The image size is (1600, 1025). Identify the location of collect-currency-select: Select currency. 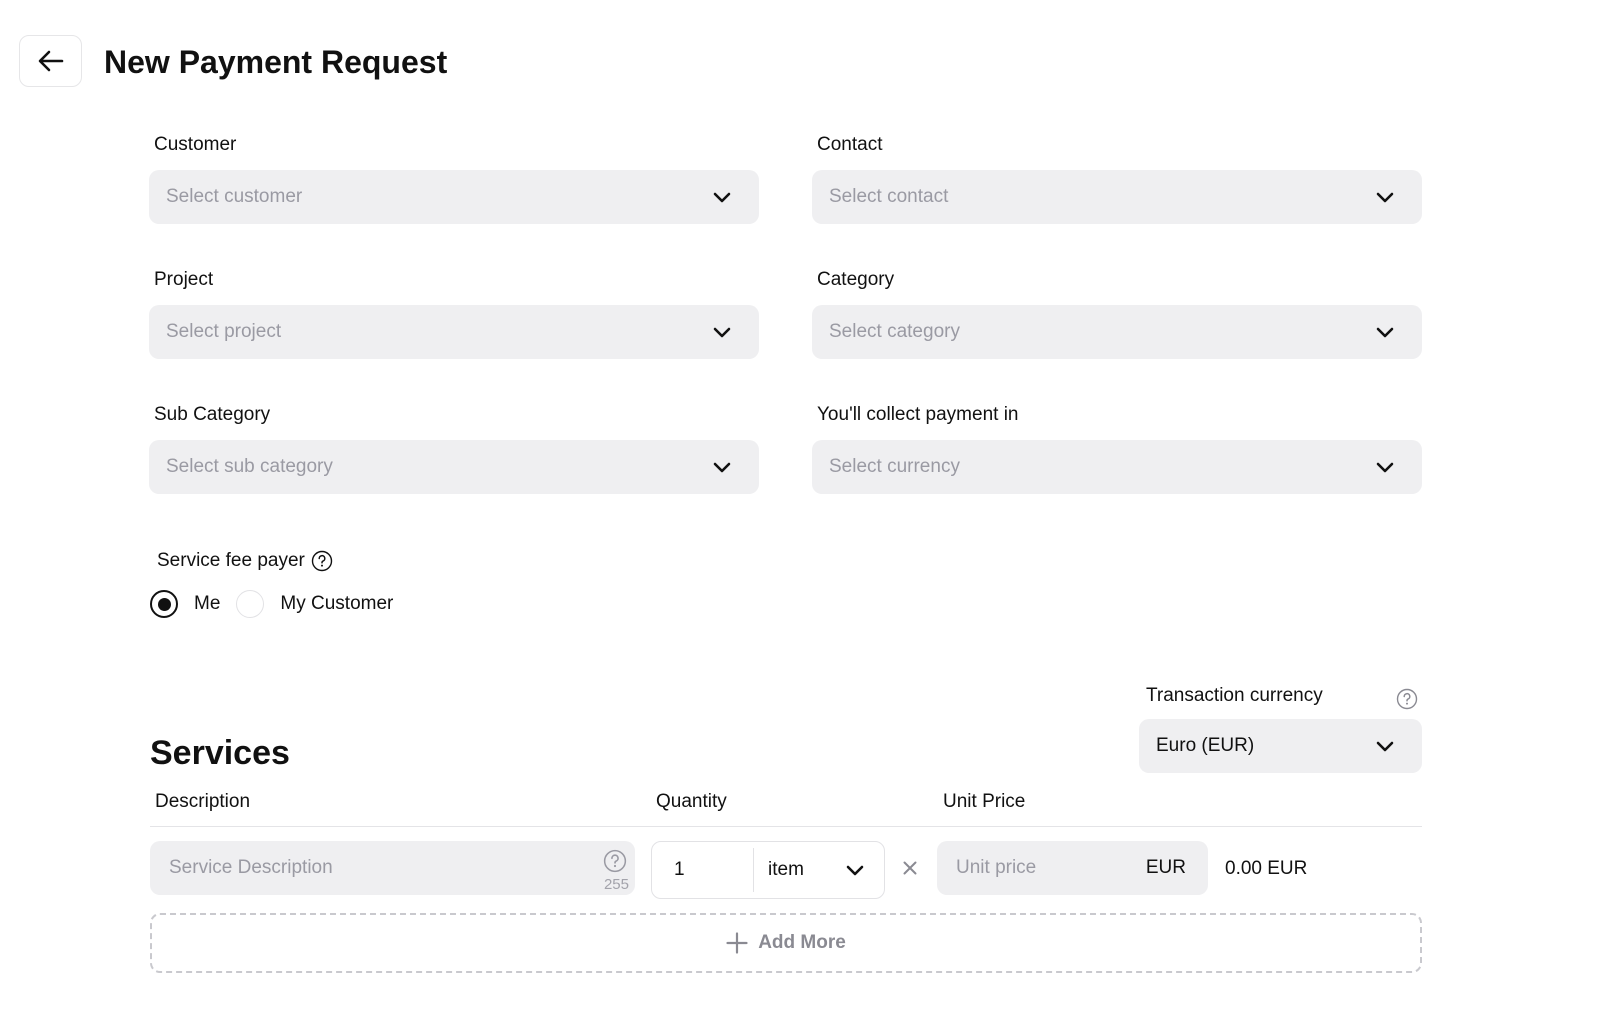
(1117, 467).